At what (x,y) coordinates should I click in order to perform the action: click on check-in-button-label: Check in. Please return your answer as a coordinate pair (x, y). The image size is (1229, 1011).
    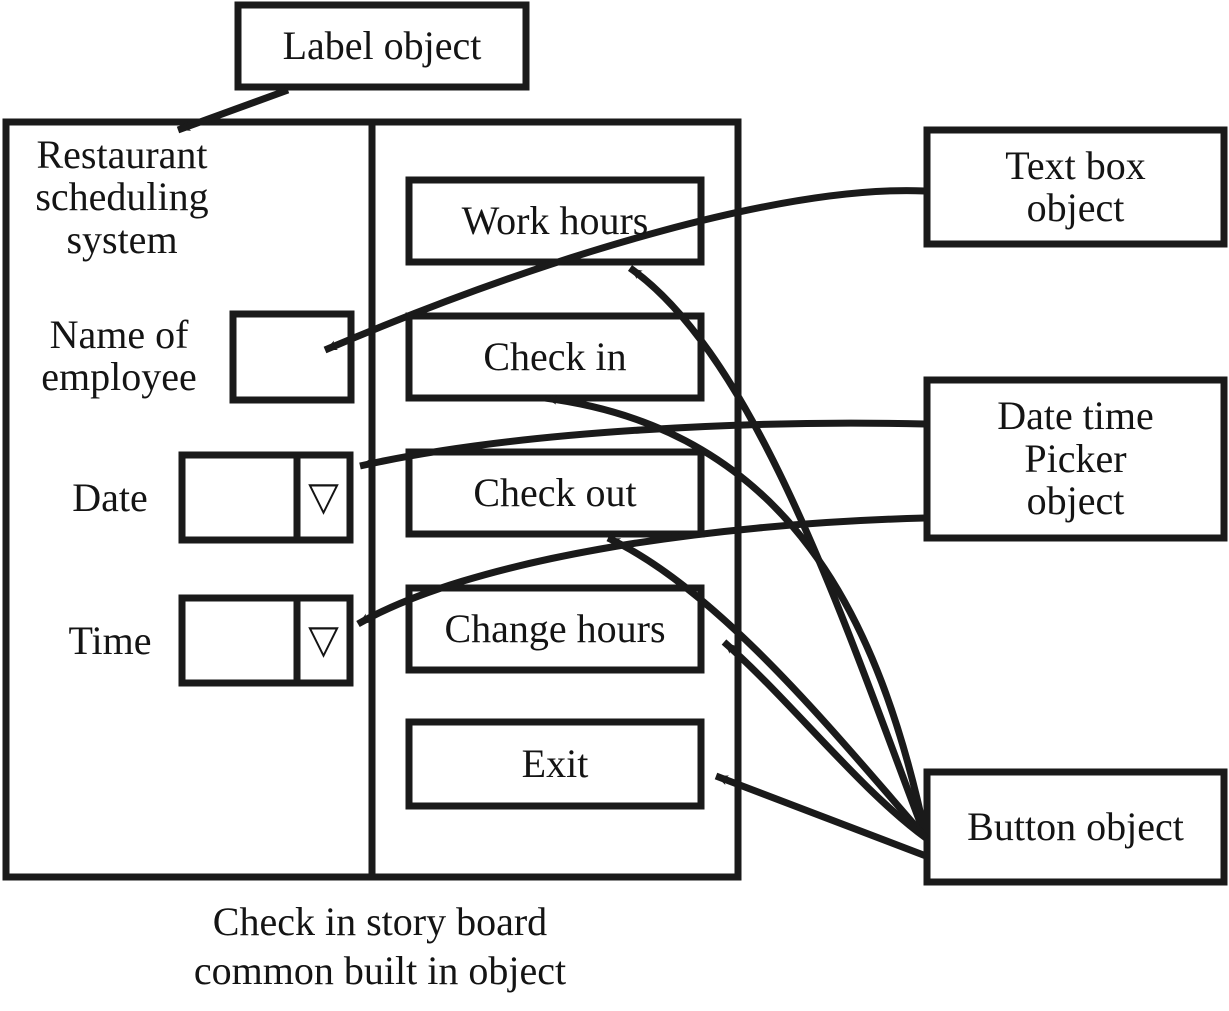
    Looking at the image, I should click on (555, 357).